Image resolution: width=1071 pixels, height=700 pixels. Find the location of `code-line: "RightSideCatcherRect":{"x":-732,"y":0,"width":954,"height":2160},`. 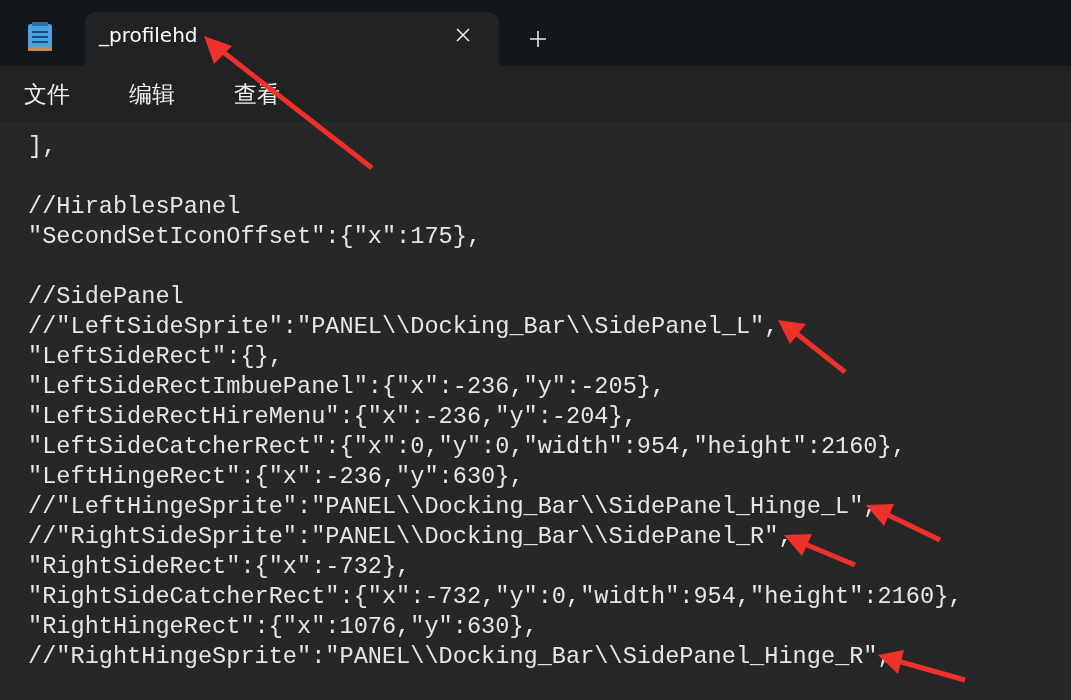

code-line: "RightSideCatcherRect":{"x":-732,"y":0,"width":954,"height":2160}, is located at coordinates (495, 597).